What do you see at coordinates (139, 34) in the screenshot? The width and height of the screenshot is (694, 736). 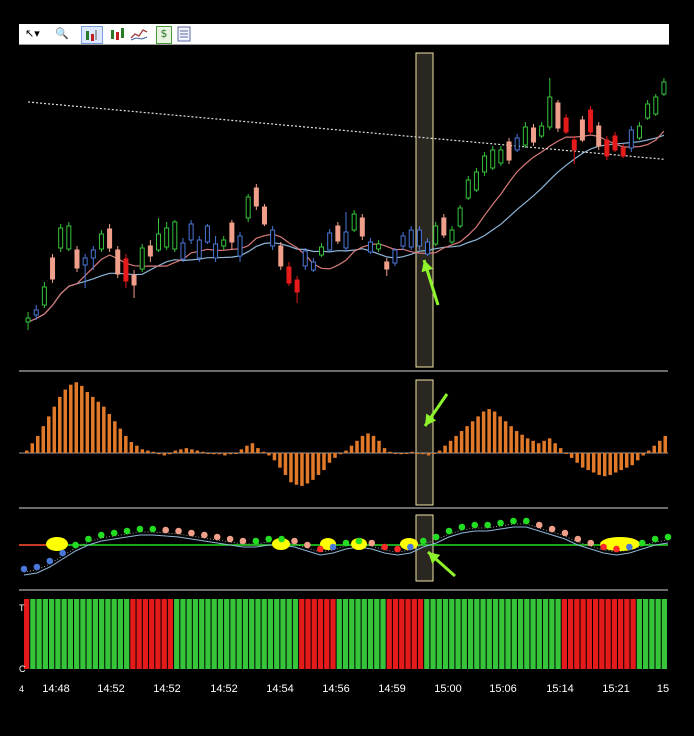 I see `line-chart-icon` at bounding box center [139, 34].